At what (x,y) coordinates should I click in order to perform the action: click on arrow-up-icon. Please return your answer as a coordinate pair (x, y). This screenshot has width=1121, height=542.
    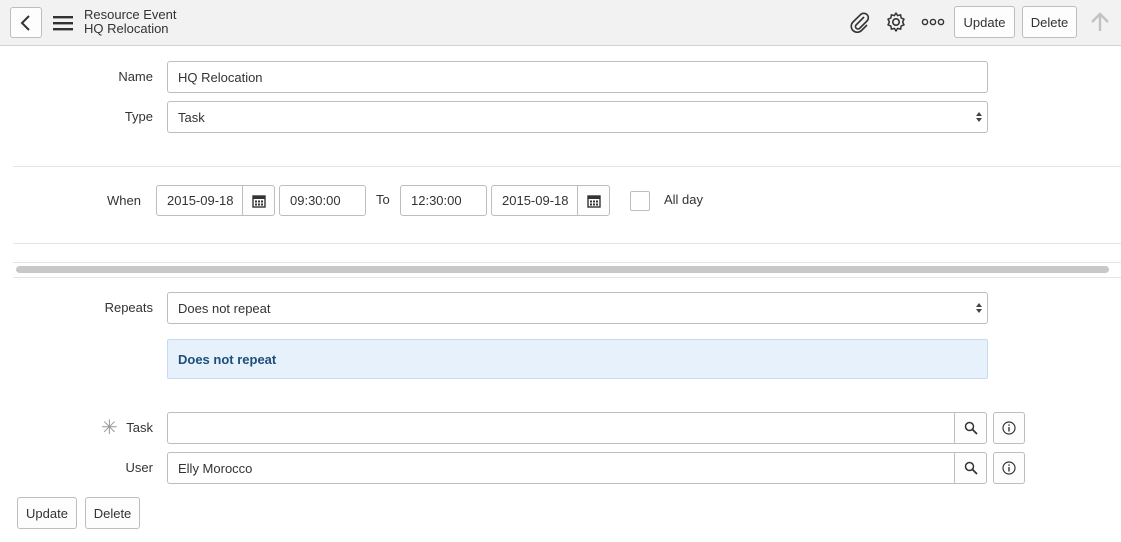
    Looking at the image, I should click on (1100, 22).